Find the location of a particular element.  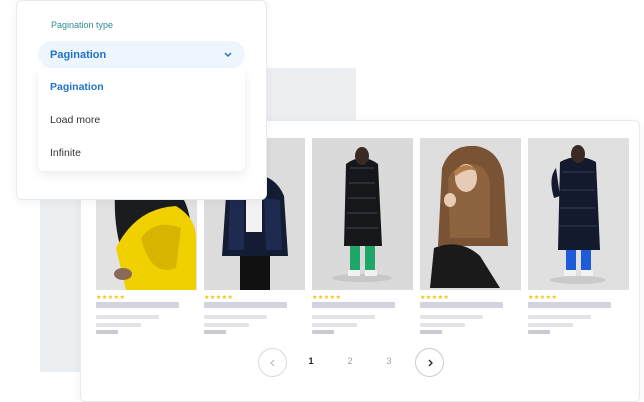

option-pagination: Pagination is located at coordinates (77, 87).